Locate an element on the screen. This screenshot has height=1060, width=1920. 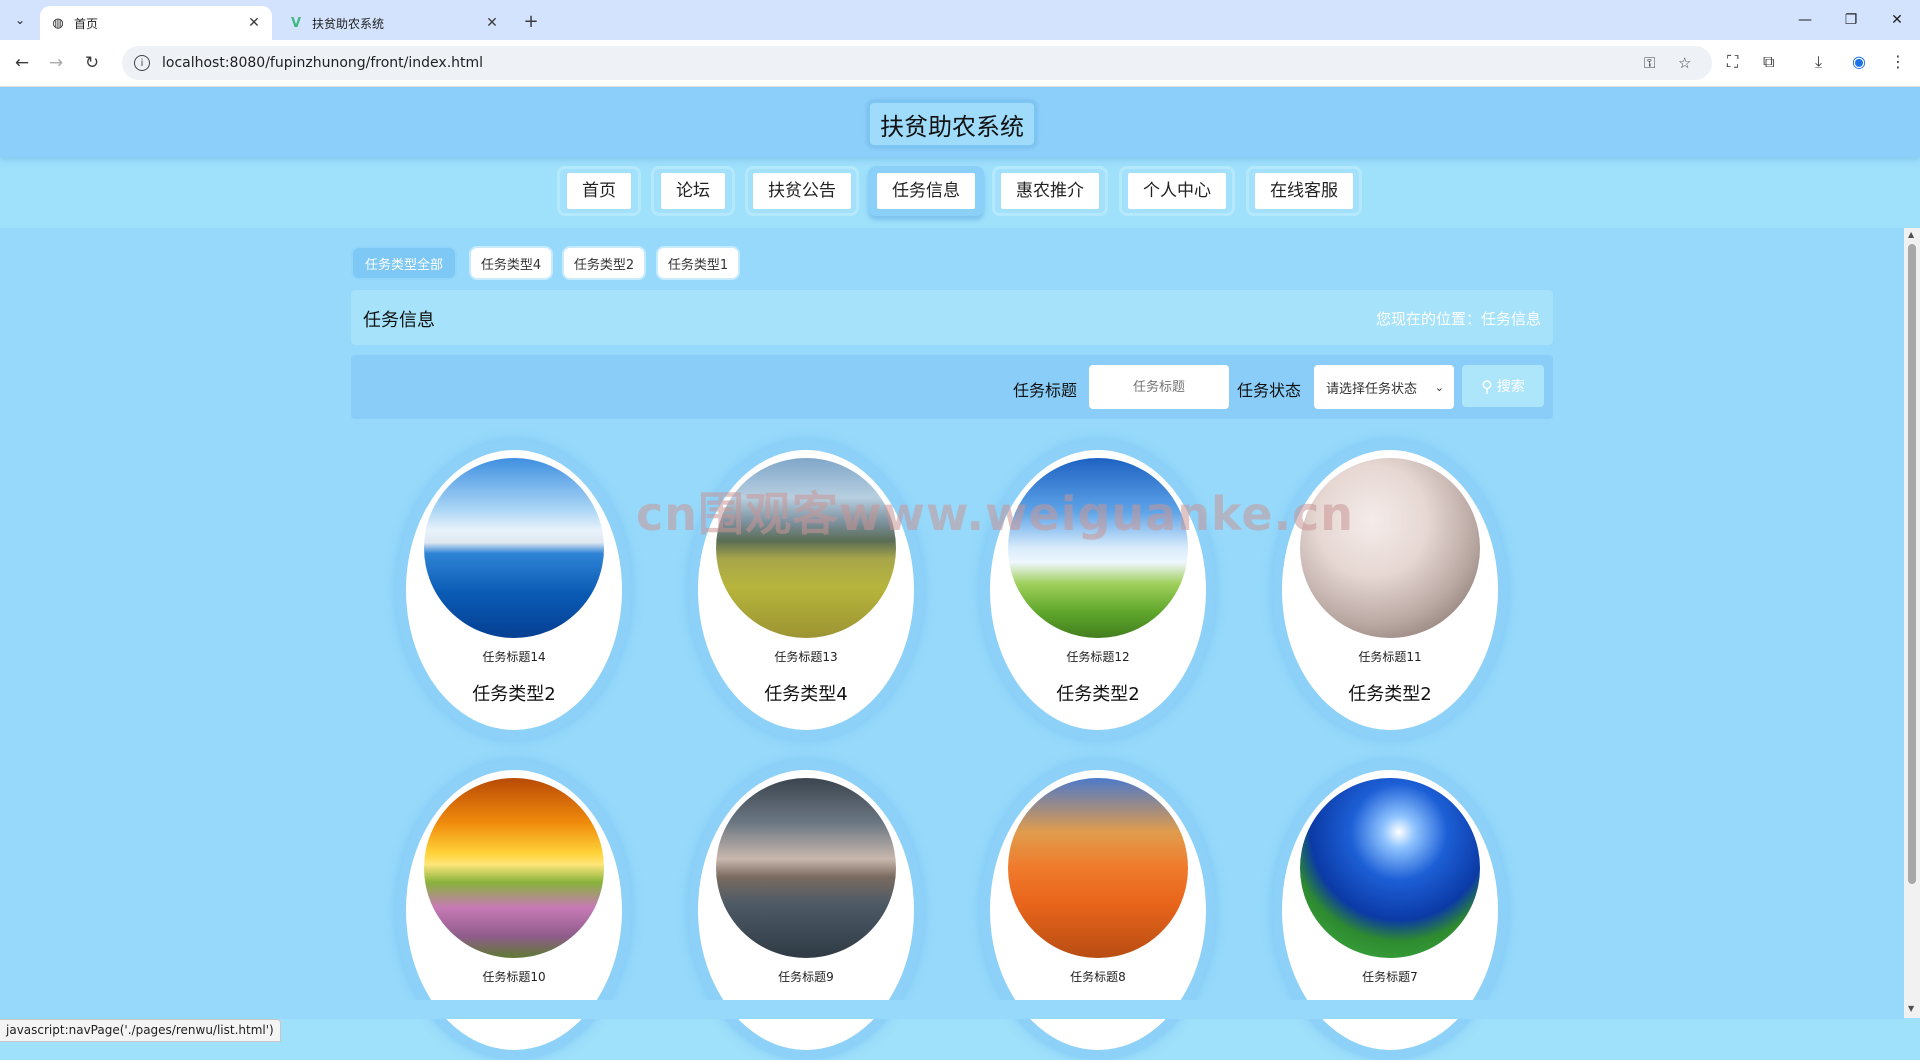
task-card-inner: 任务标题14 任务类型2 is located at coordinates (514, 590).